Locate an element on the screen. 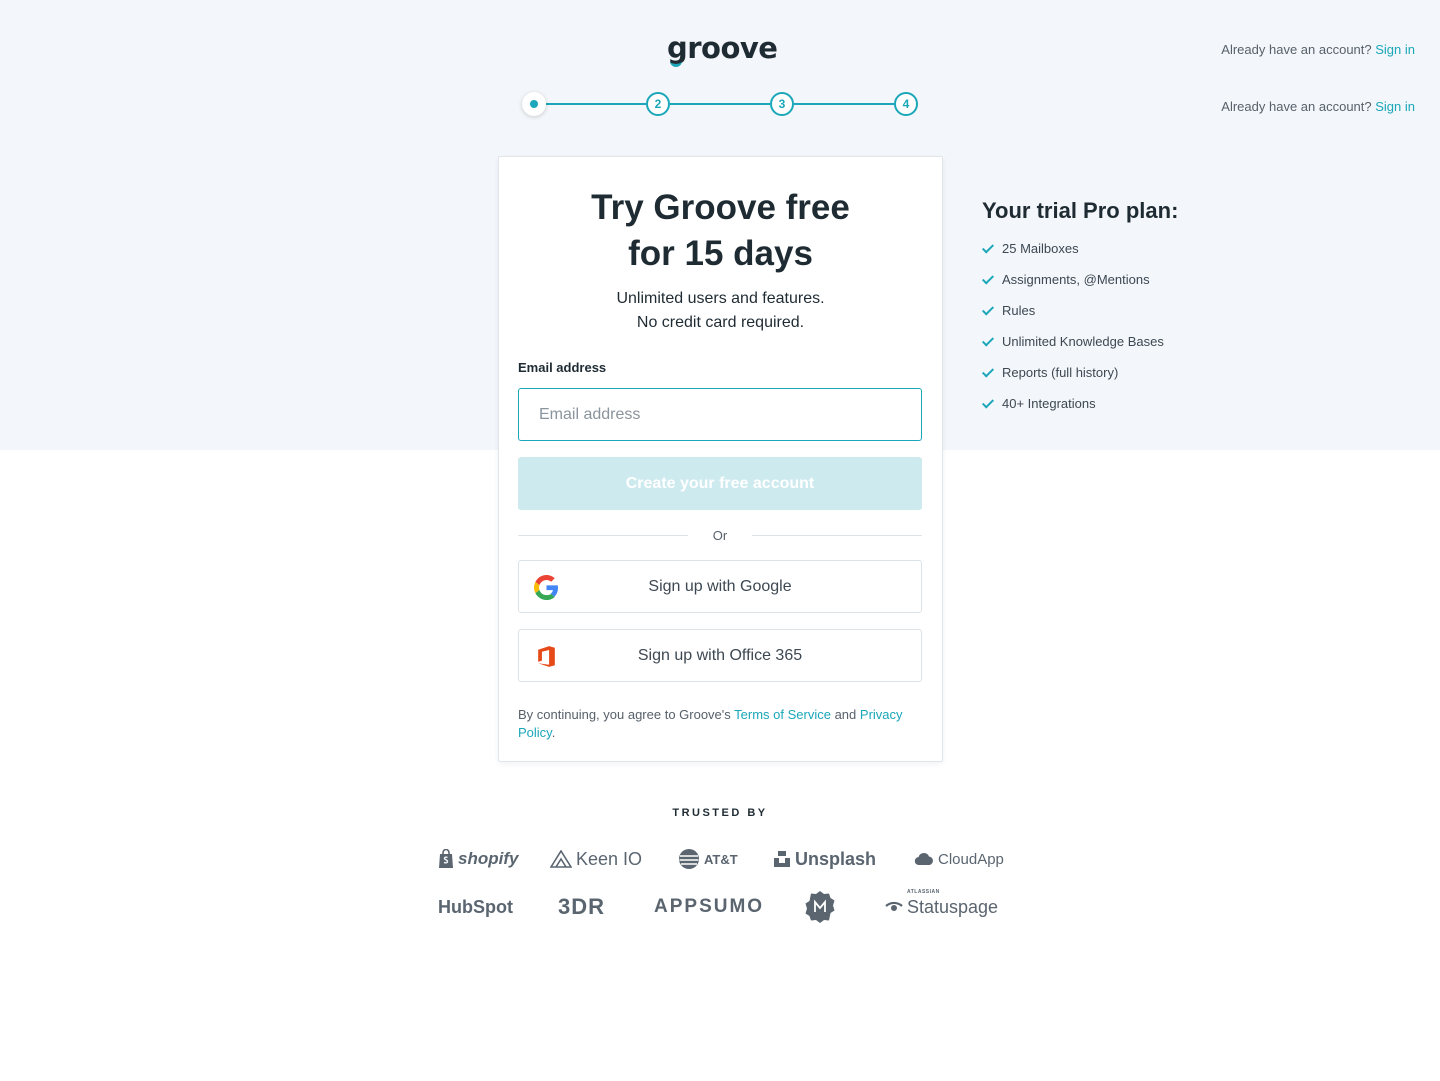  legal-and: and is located at coordinates (843, 714).